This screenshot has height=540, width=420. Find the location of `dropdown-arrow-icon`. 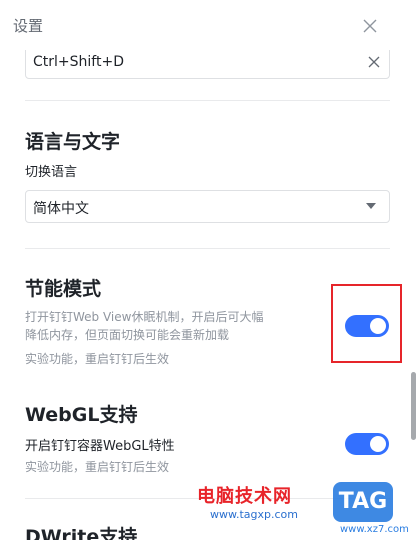

dropdown-arrow-icon is located at coordinates (371, 206).